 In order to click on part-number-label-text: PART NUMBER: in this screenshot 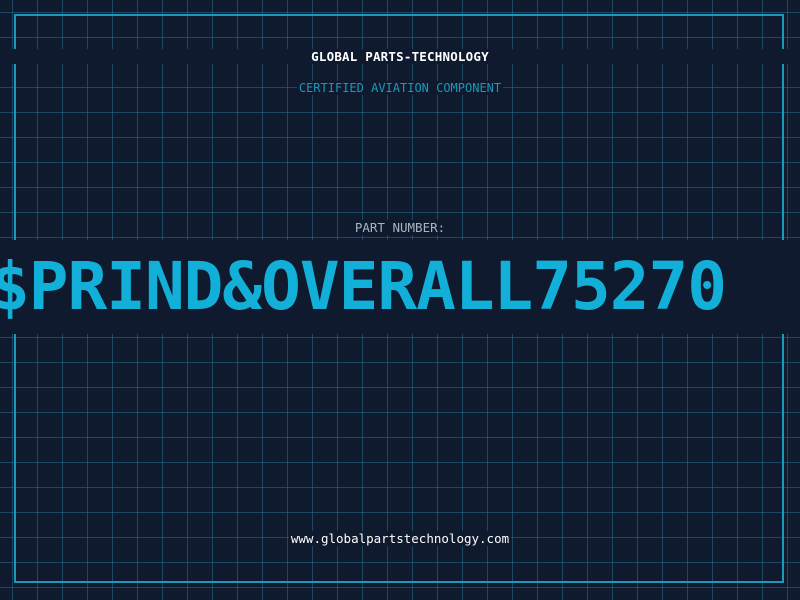, I will do `click(400, 227)`.